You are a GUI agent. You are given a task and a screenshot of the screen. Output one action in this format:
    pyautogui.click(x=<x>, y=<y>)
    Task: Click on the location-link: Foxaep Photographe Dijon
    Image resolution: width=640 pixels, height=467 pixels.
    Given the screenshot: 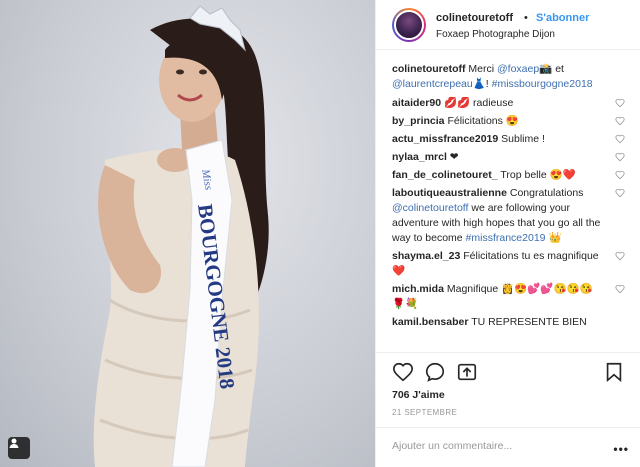 What is the action you would take?
    pyautogui.click(x=495, y=34)
    